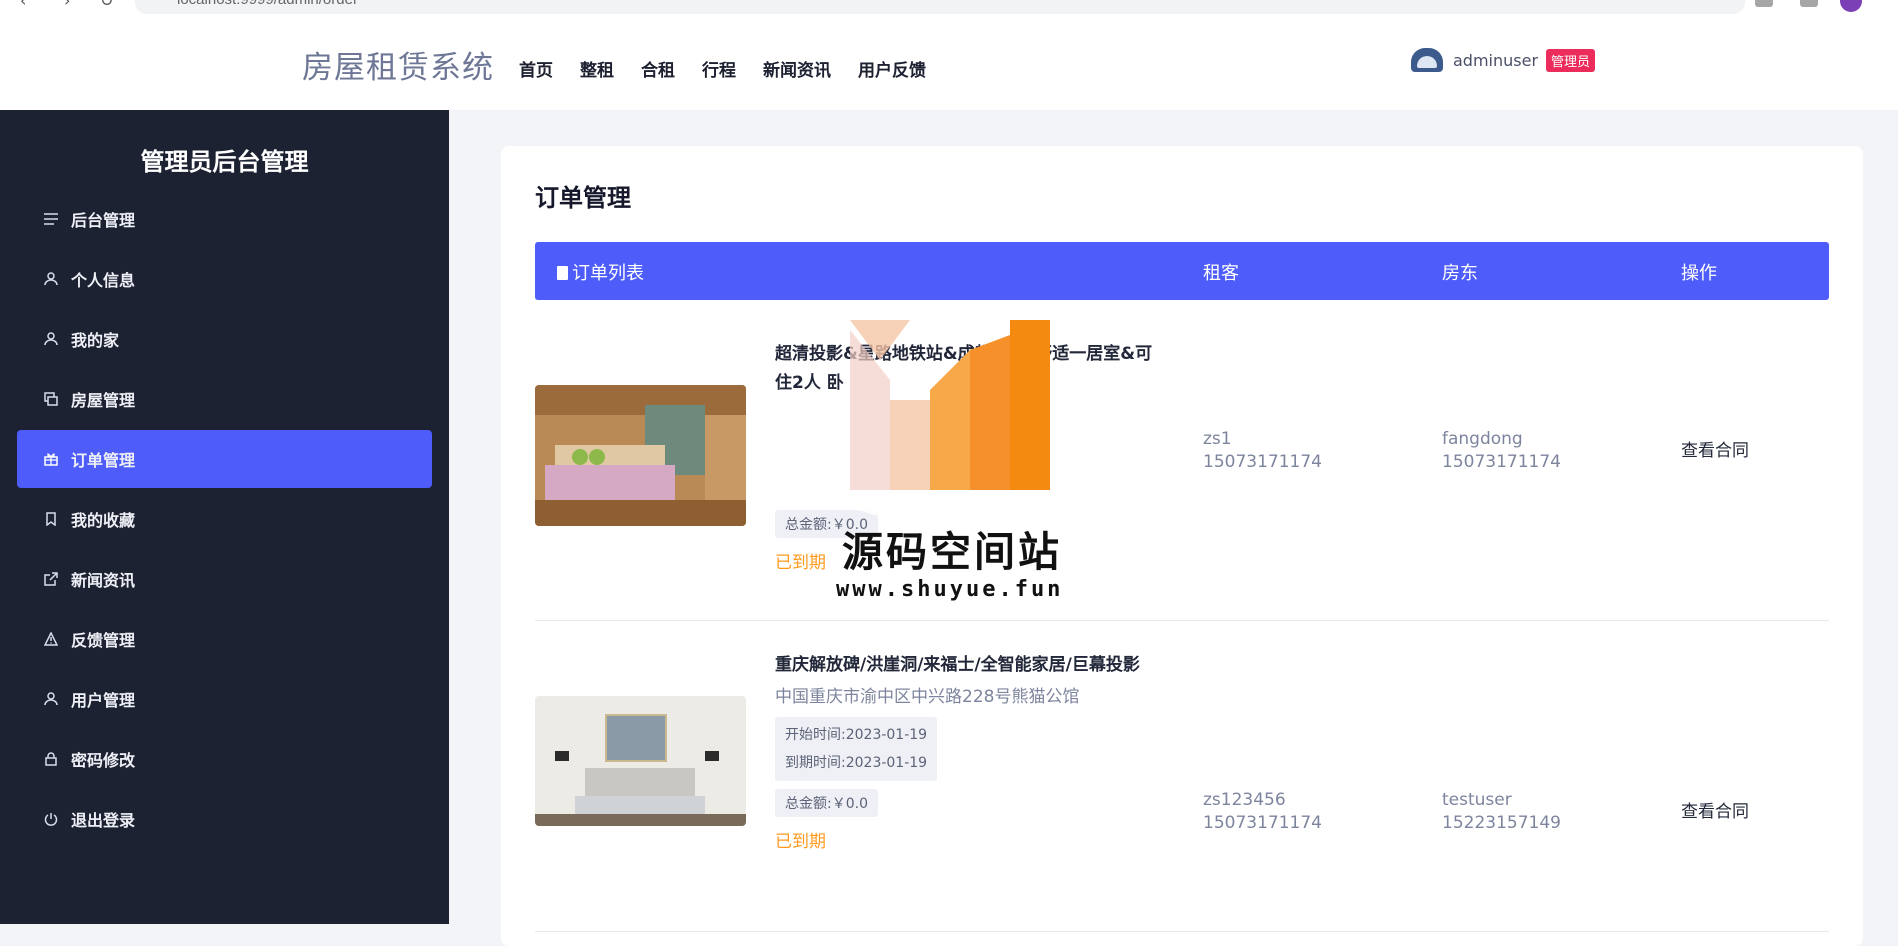 This screenshot has width=1898, height=946. I want to click on copy-icon, so click(51, 399).